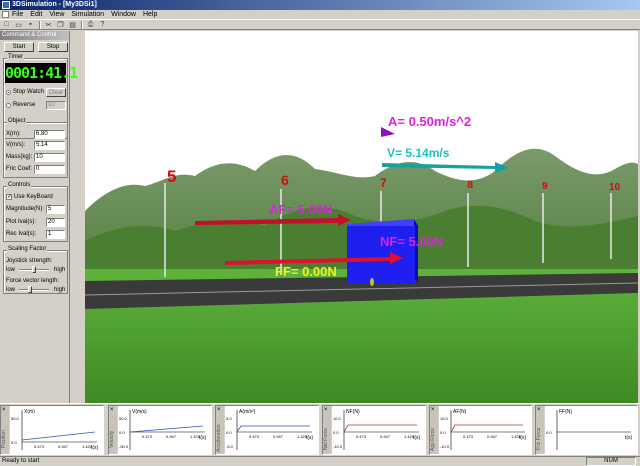  I want to click on graph-svg: AF(N)t(s)10.00.0-10.00.473 0.947 1.420, so click(483, 429).